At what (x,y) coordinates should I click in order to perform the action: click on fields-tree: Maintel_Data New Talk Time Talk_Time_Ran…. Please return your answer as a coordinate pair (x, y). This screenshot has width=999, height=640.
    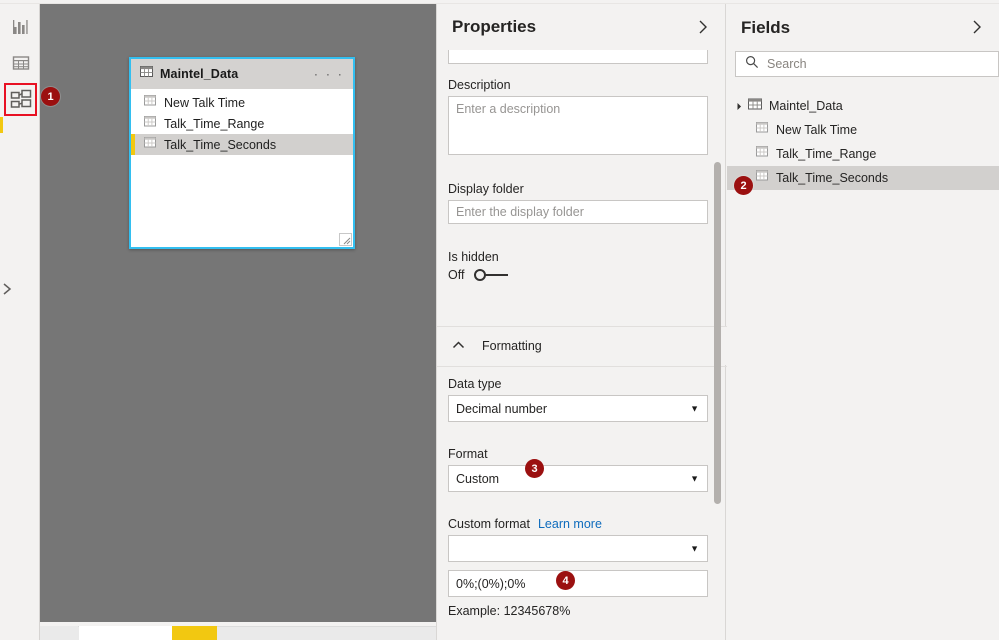
    Looking at the image, I should click on (863, 142).